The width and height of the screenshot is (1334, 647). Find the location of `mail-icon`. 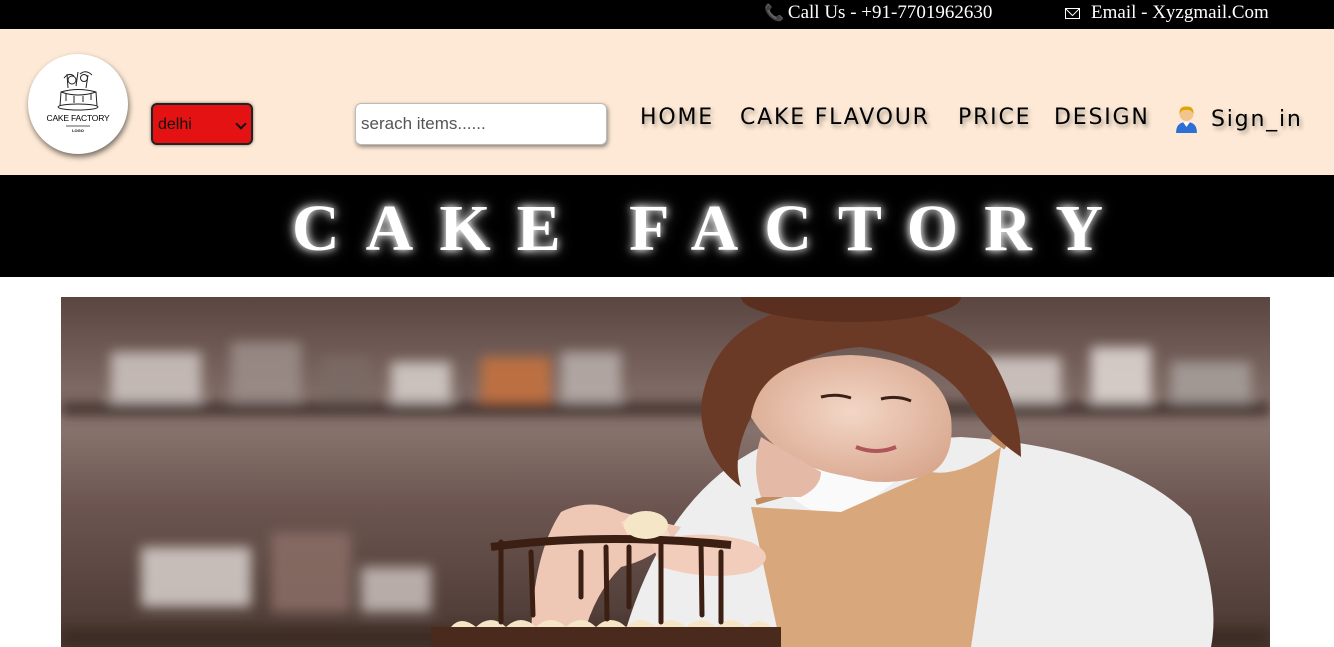

mail-icon is located at coordinates (1072, 13).